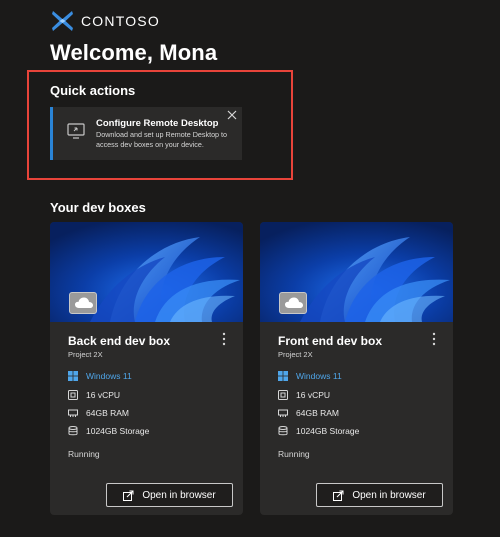 The width and height of the screenshot is (500, 537). I want to click on dev-box-name: Back end dev box, so click(119, 341).